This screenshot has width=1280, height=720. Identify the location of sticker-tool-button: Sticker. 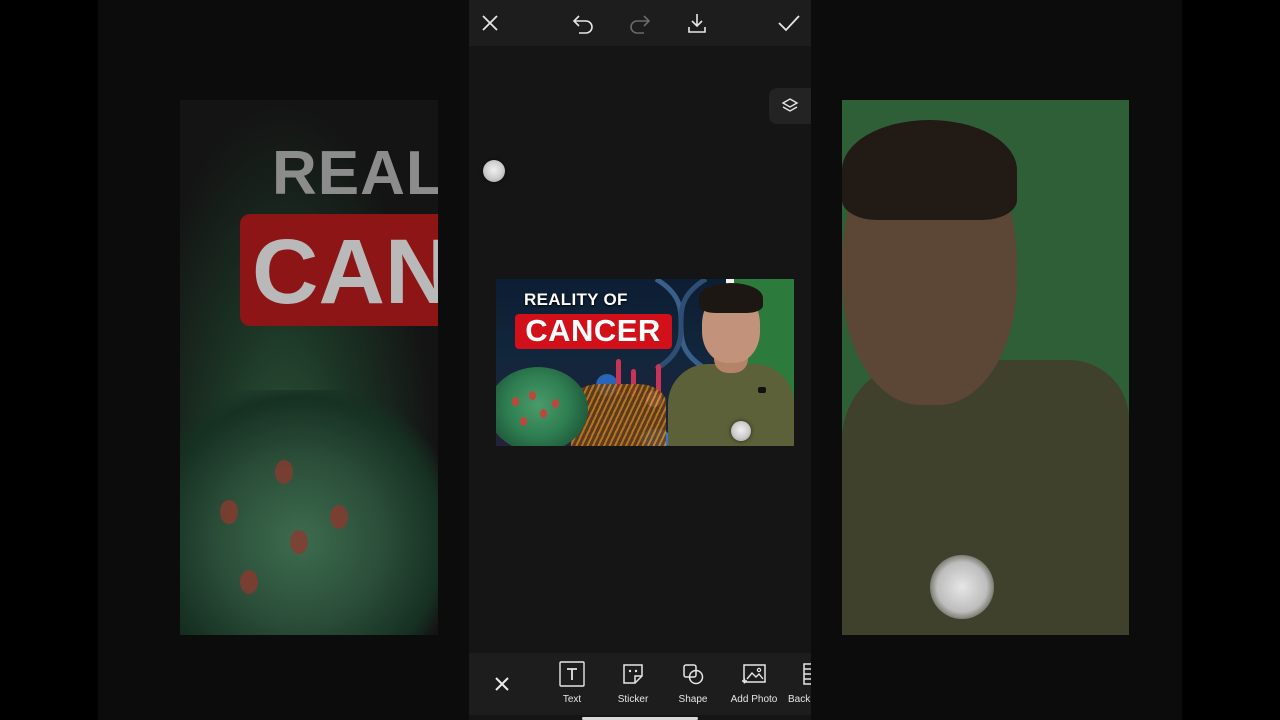
(633, 684).